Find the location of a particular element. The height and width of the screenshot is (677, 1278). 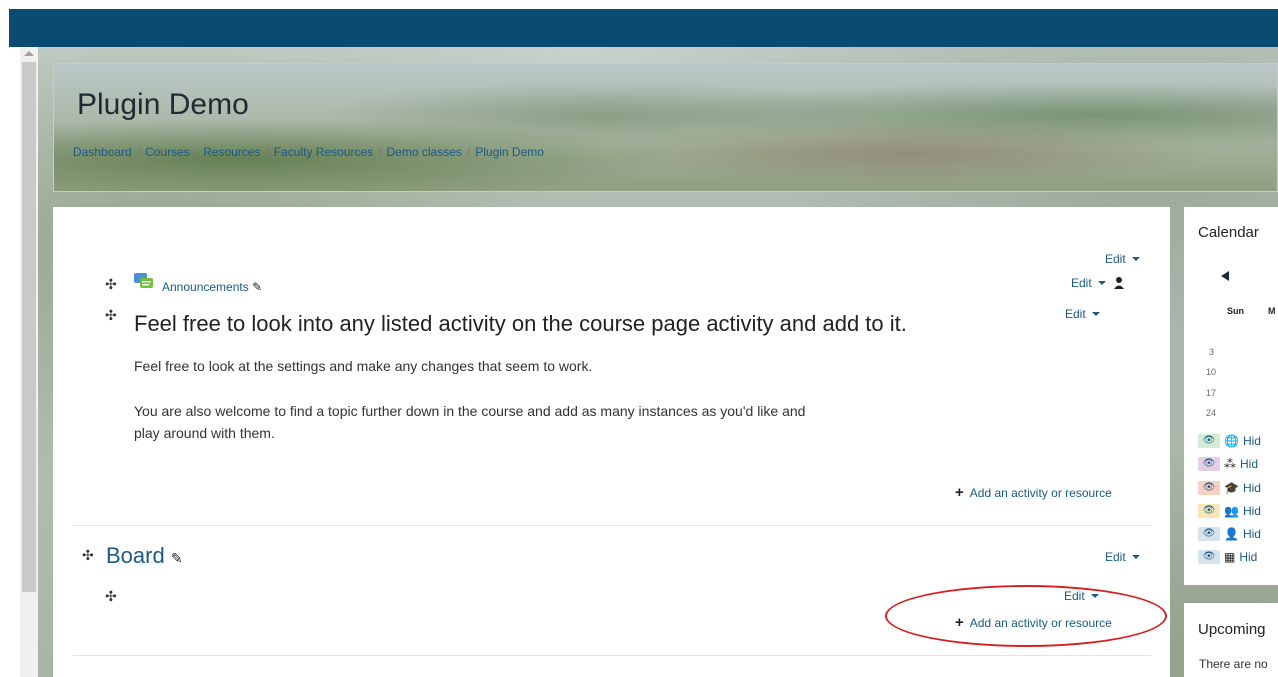

announcements-link: Announcements ✎ is located at coordinates (212, 287).